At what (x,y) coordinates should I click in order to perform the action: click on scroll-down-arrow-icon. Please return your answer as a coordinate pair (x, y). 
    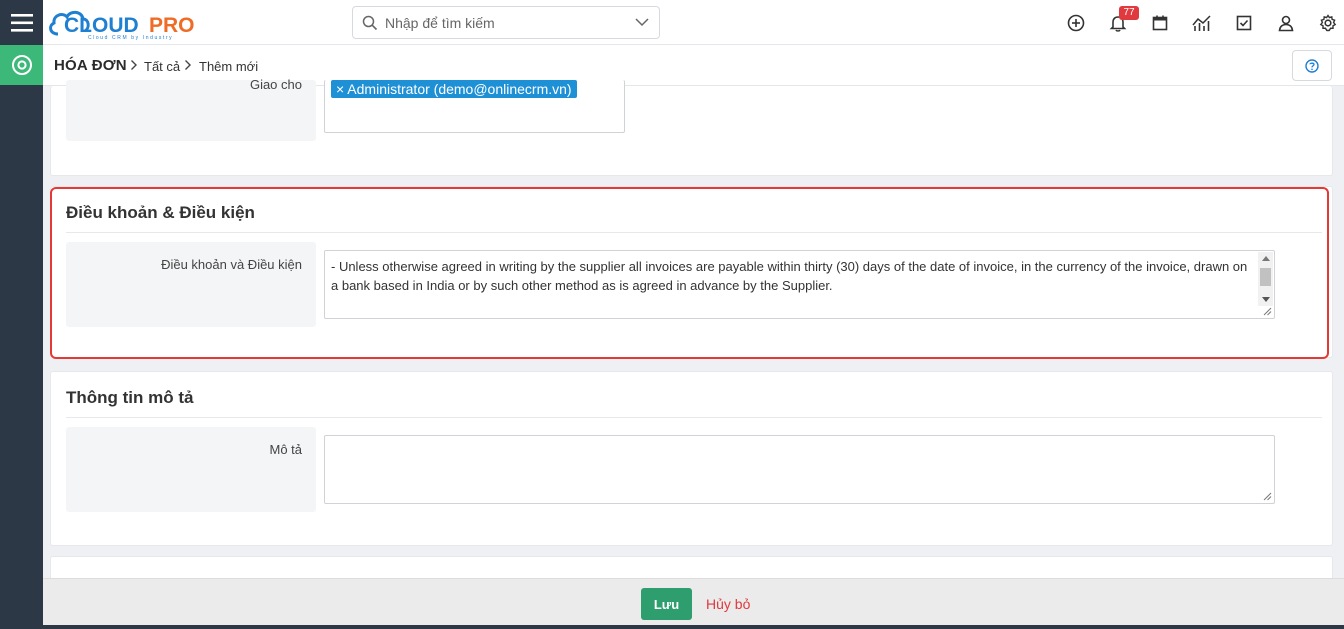
    Looking at the image, I should click on (1266, 299).